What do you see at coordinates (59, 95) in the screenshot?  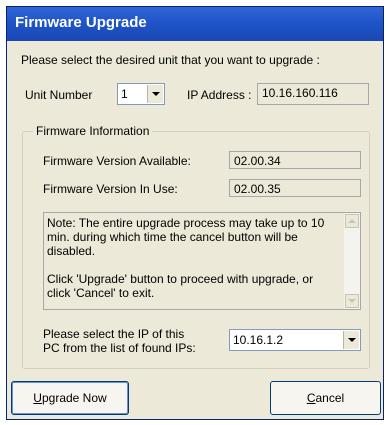 I see `unit-number-label: Unit Number` at bounding box center [59, 95].